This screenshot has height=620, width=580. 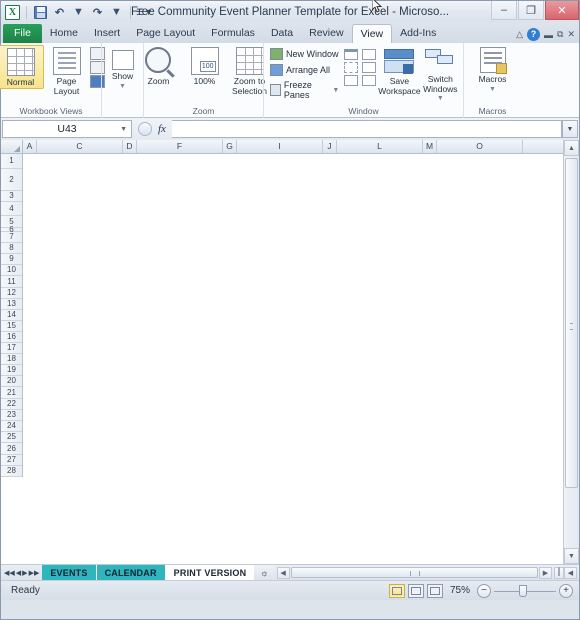 I want to click on zoom-slider-knob, so click(x=523, y=590).